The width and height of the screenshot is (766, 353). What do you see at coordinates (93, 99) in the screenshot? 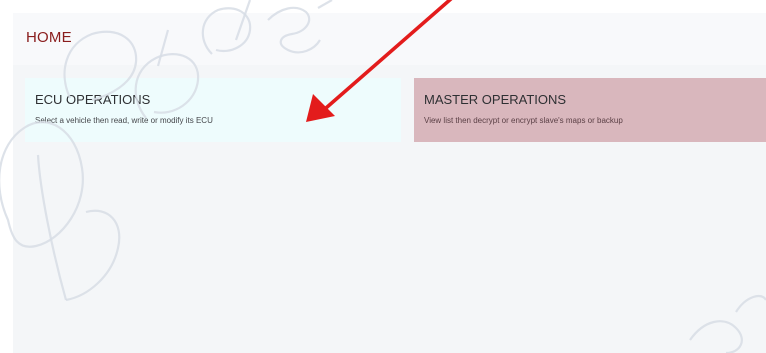
I see `ecu-operations-title: ECU OPERATIONS` at bounding box center [93, 99].